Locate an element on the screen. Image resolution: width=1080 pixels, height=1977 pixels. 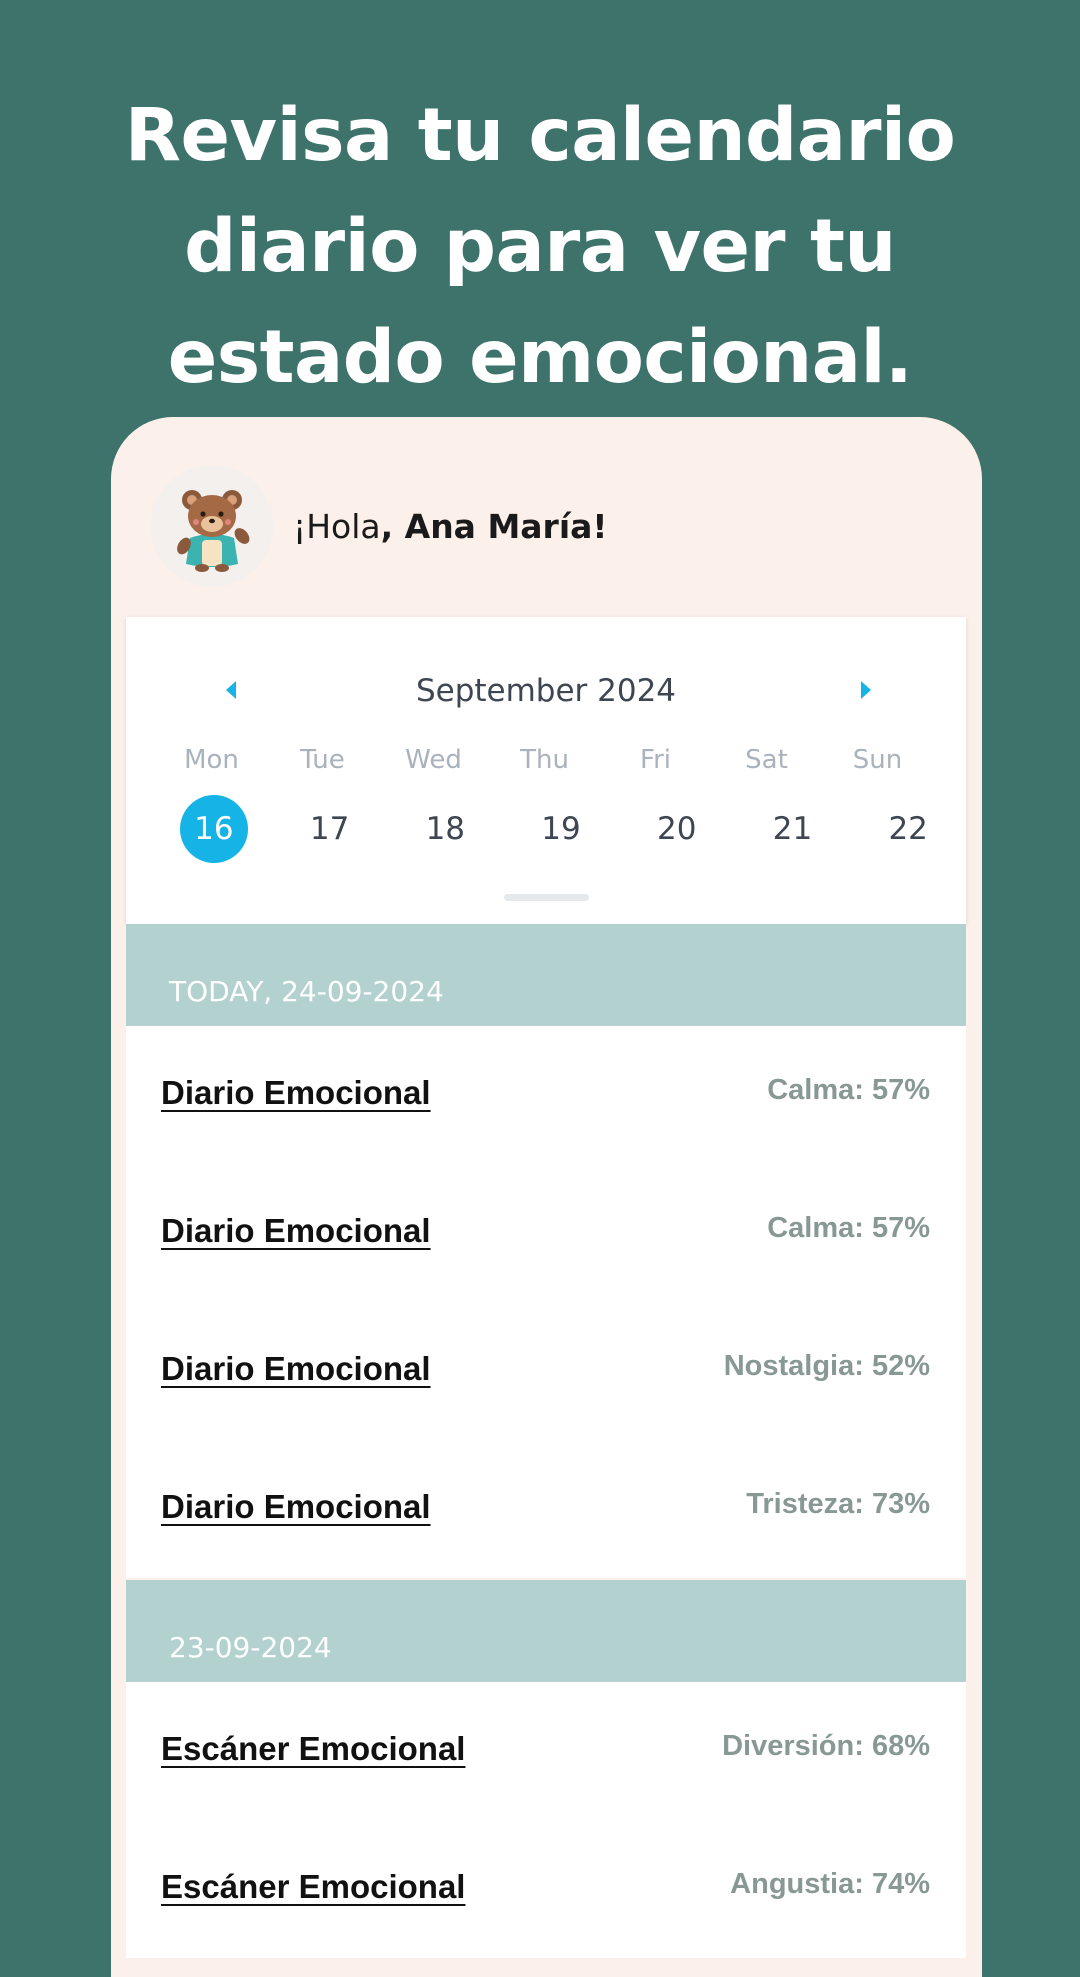
greeting-text: ¡Hola, Ana María! is located at coordinates (450, 526).